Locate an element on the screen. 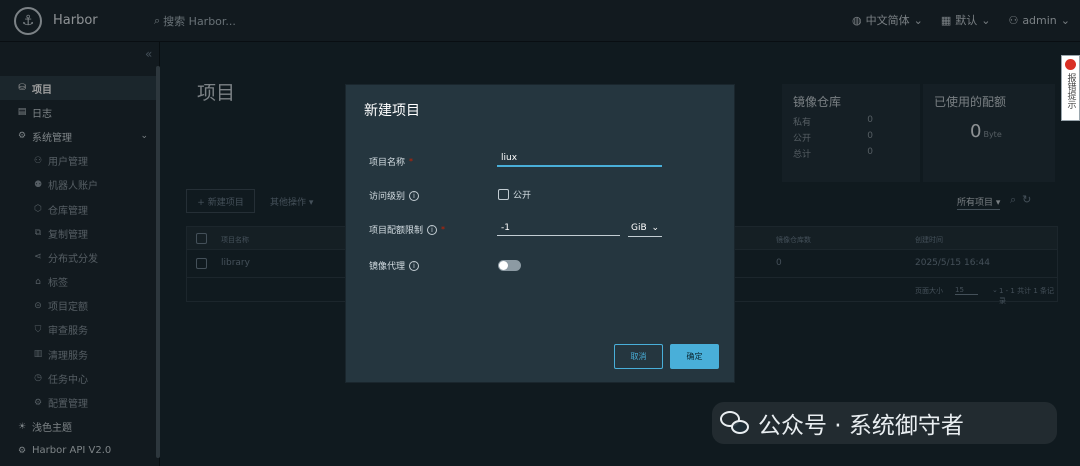  cancel-button: 取消 is located at coordinates (638, 356).